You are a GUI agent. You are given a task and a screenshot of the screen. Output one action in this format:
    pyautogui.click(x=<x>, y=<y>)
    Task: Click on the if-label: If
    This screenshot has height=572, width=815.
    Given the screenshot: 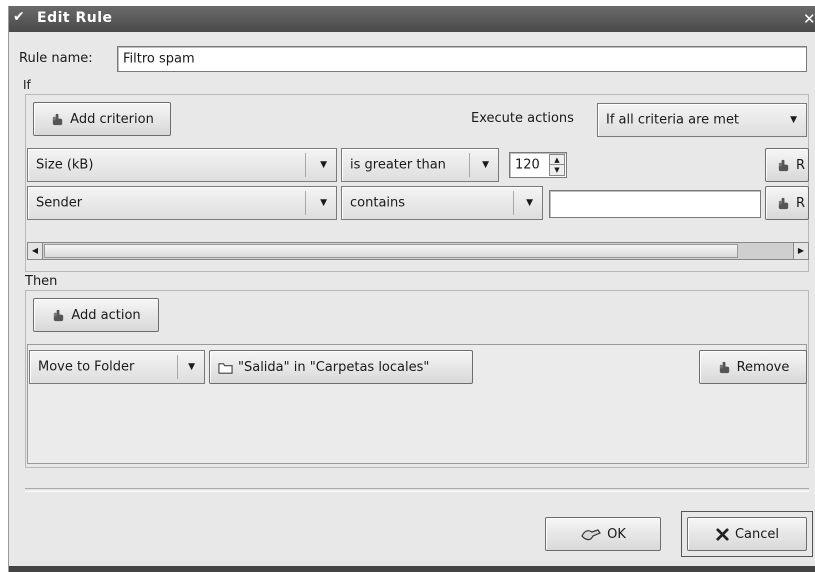 What is the action you would take?
    pyautogui.click(x=27, y=85)
    